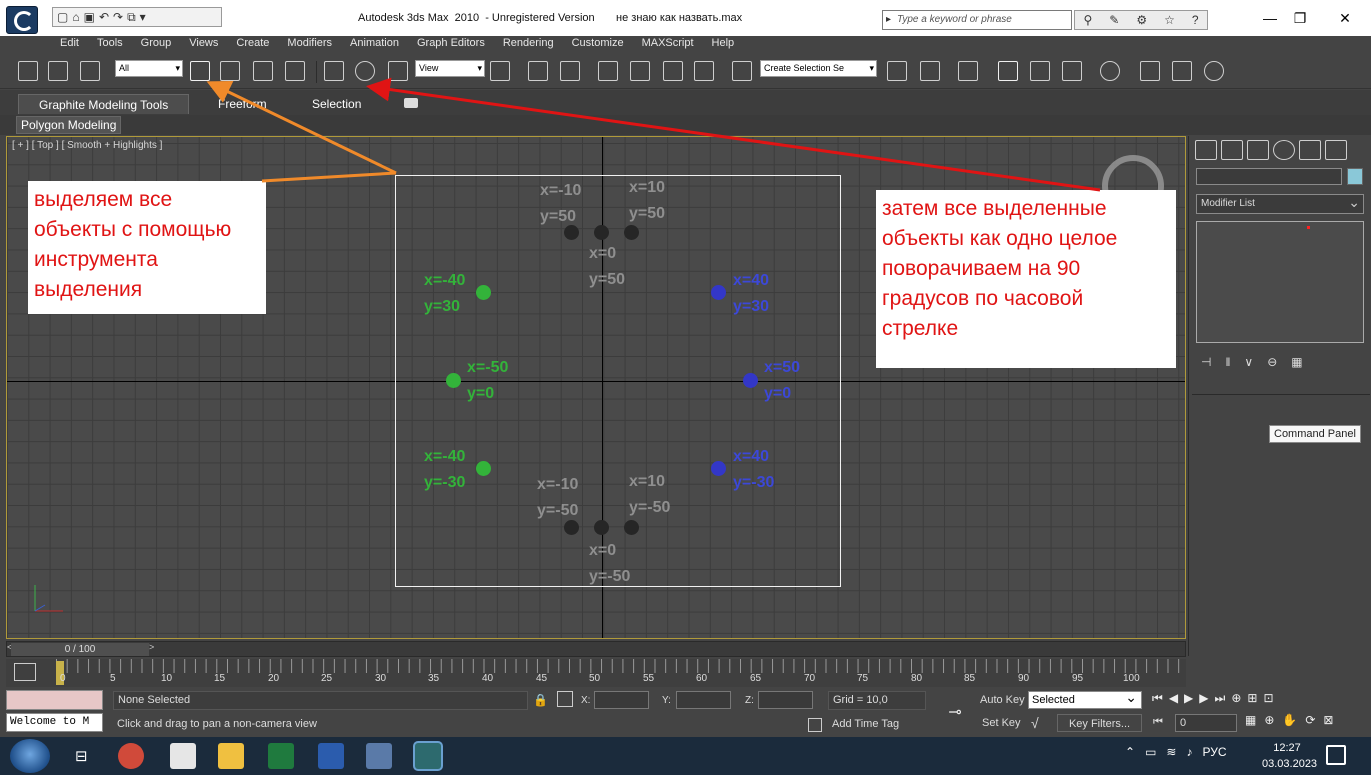 This screenshot has height=775, width=1371. What do you see at coordinates (1220, 700) in the screenshot?
I see `go-to-end-icon: ⏭` at bounding box center [1220, 700].